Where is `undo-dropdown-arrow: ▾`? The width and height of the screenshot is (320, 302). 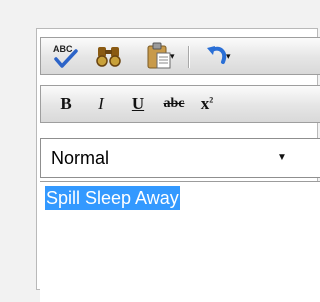
undo-dropdown-arrow: ▾ is located at coordinates (228, 56).